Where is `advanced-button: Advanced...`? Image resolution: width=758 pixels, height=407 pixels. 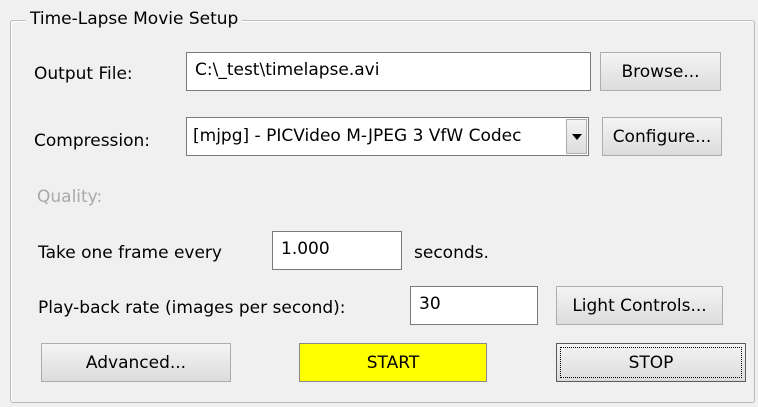 advanced-button: Advanced... is located at coordinates (136, 362).